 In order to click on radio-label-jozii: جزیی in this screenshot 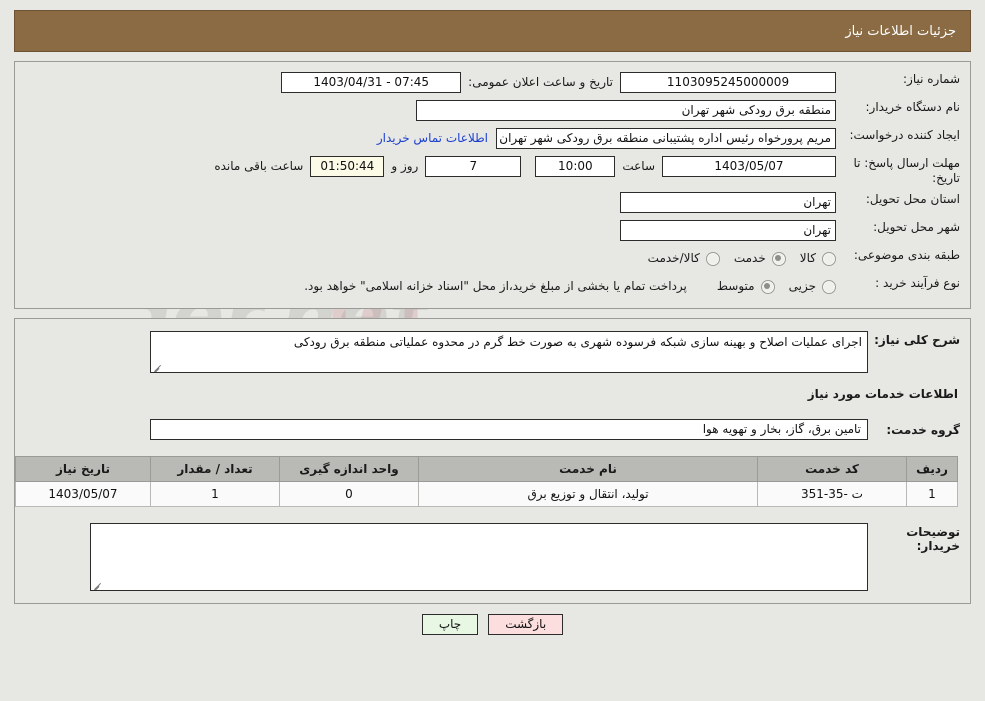, I will do `click(802, 286)`.